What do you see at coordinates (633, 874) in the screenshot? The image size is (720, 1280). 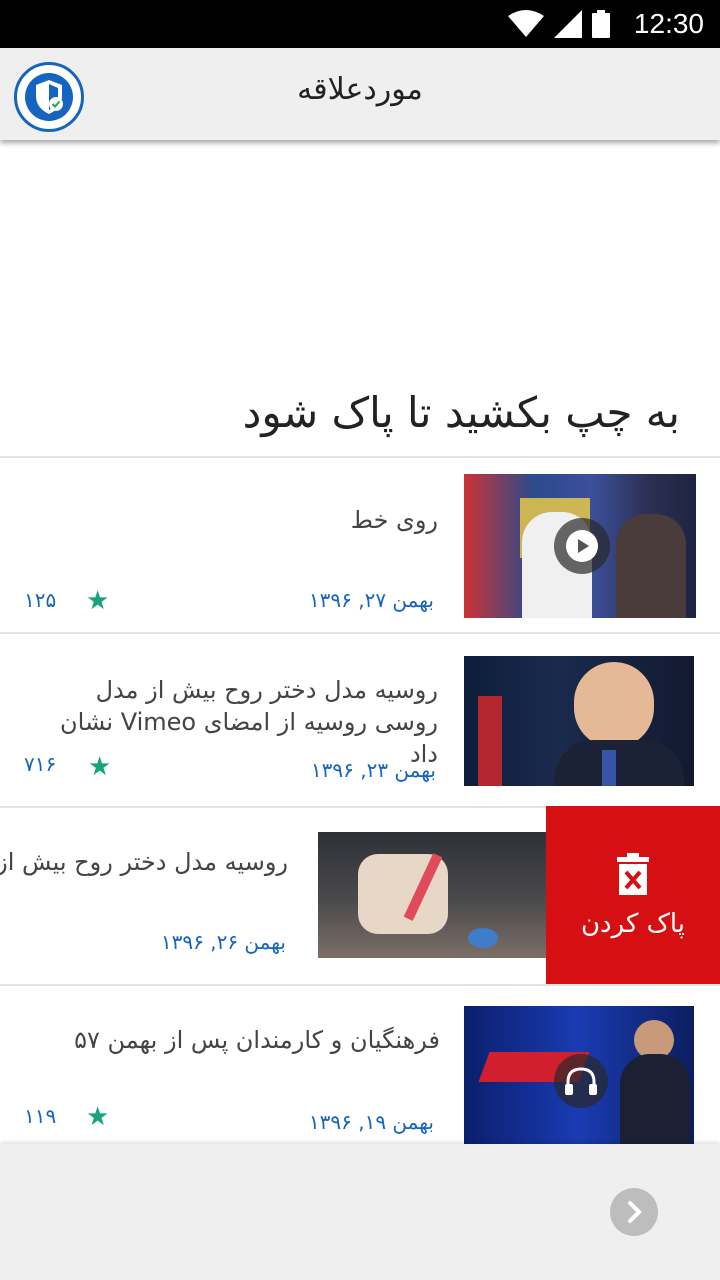 I see `trash-icon` at bounding box center [633, 874].